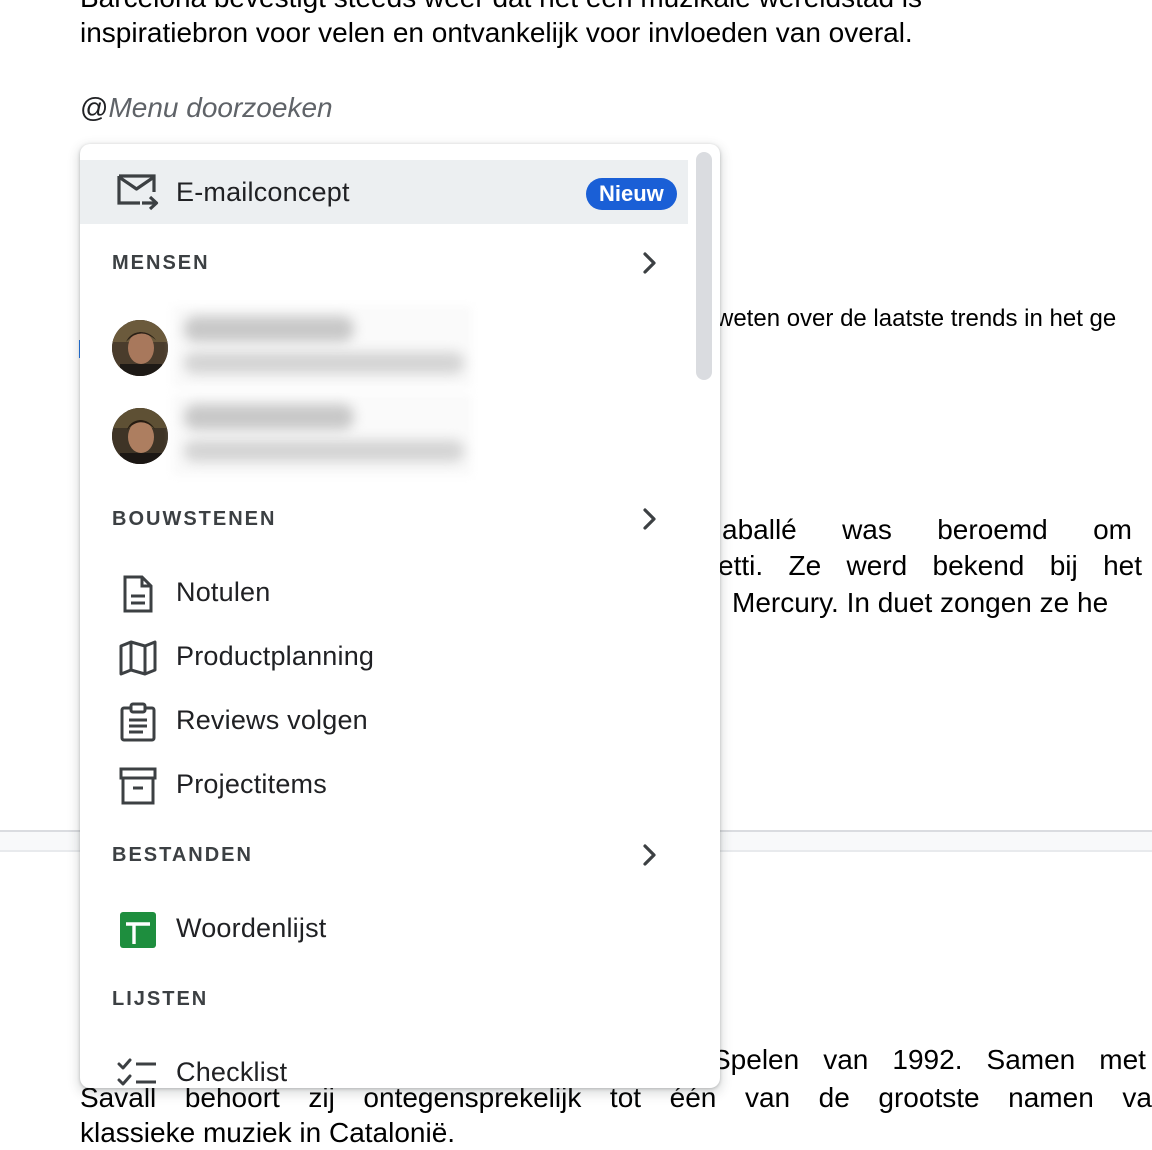 The width and height of the screenshot is (1152, 1150). Describe the element at coordinates (930, 566) in the screenshot. I see `document-row-etti: etti. Ze werd bekend bij het` at that location.